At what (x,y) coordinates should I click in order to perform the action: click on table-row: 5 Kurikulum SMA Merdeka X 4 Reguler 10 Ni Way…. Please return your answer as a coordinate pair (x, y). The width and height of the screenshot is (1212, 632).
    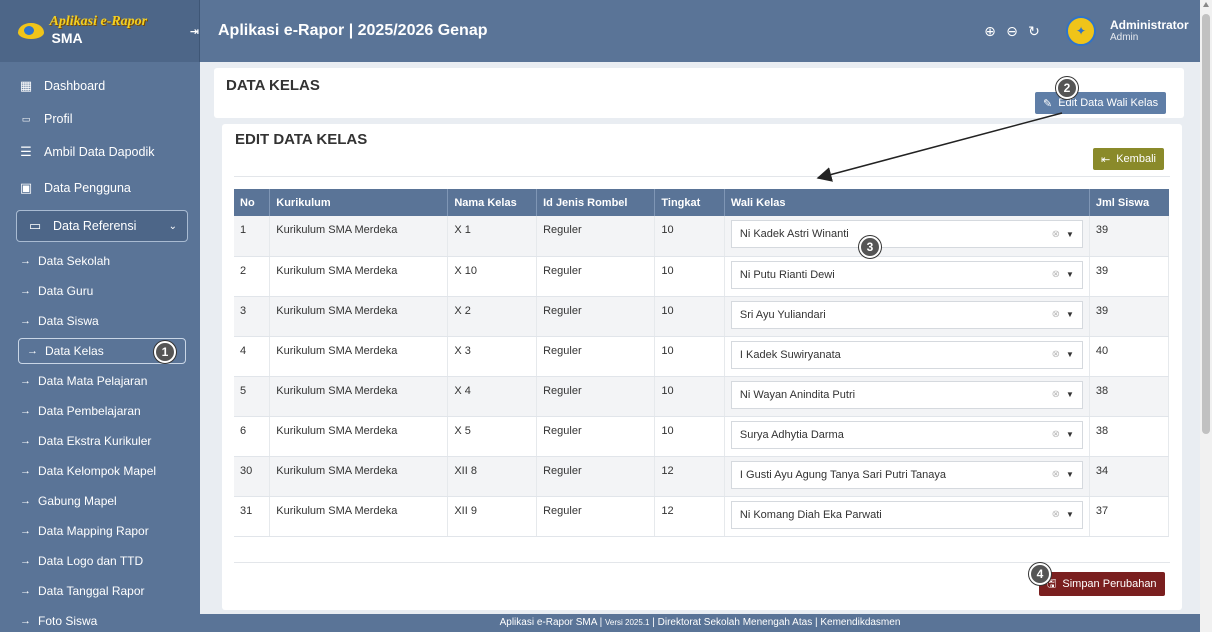
    Looking at the image, I should click on (702, 396).